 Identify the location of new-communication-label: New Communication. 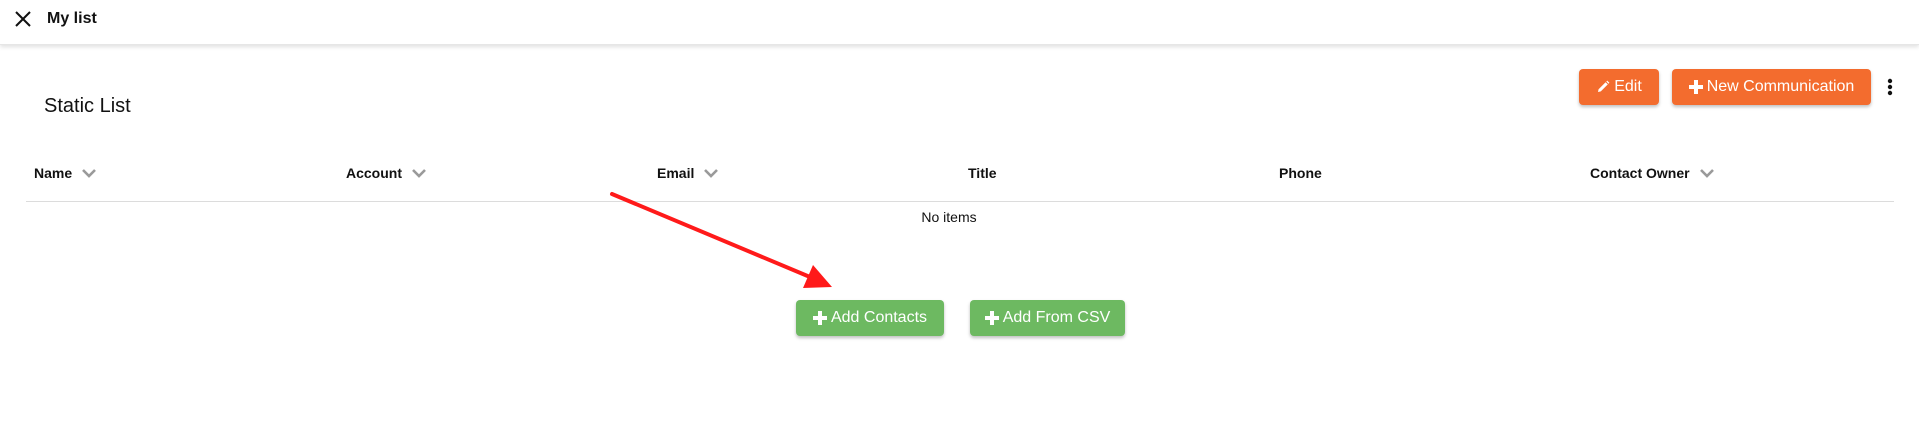
(1780, 86).